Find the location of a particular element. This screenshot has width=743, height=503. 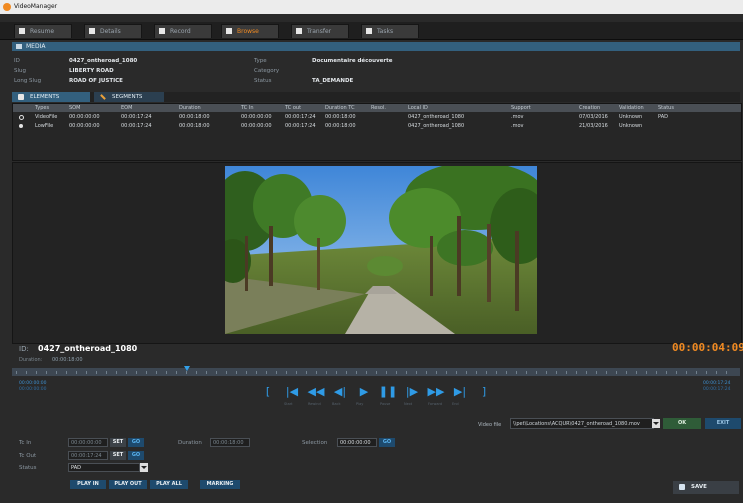

elements-icon is located at coordinates (21, 97).